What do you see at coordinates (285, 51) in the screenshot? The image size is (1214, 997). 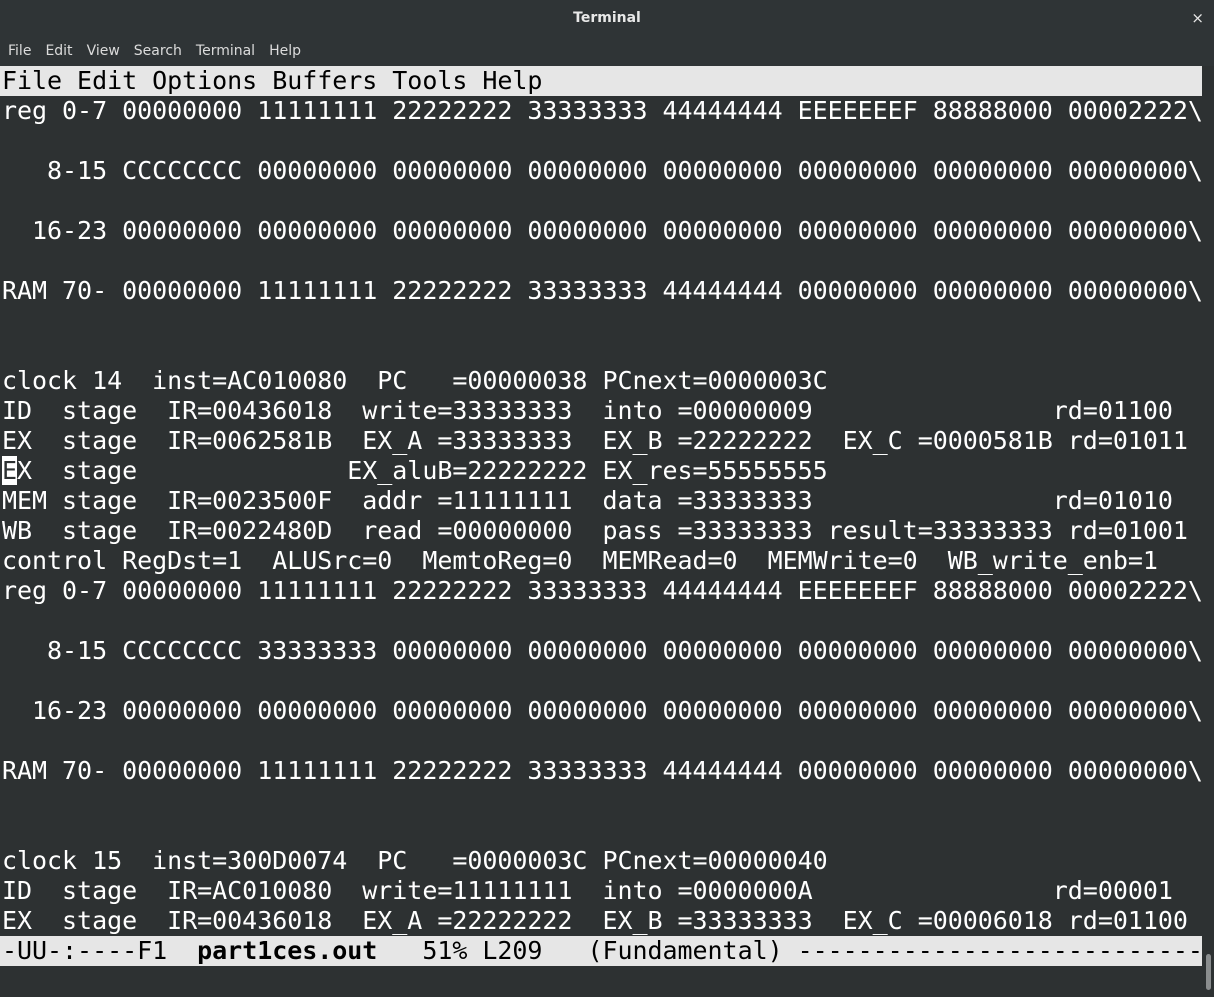 I see `menu-help: Help` at bounding box center [285, 51].